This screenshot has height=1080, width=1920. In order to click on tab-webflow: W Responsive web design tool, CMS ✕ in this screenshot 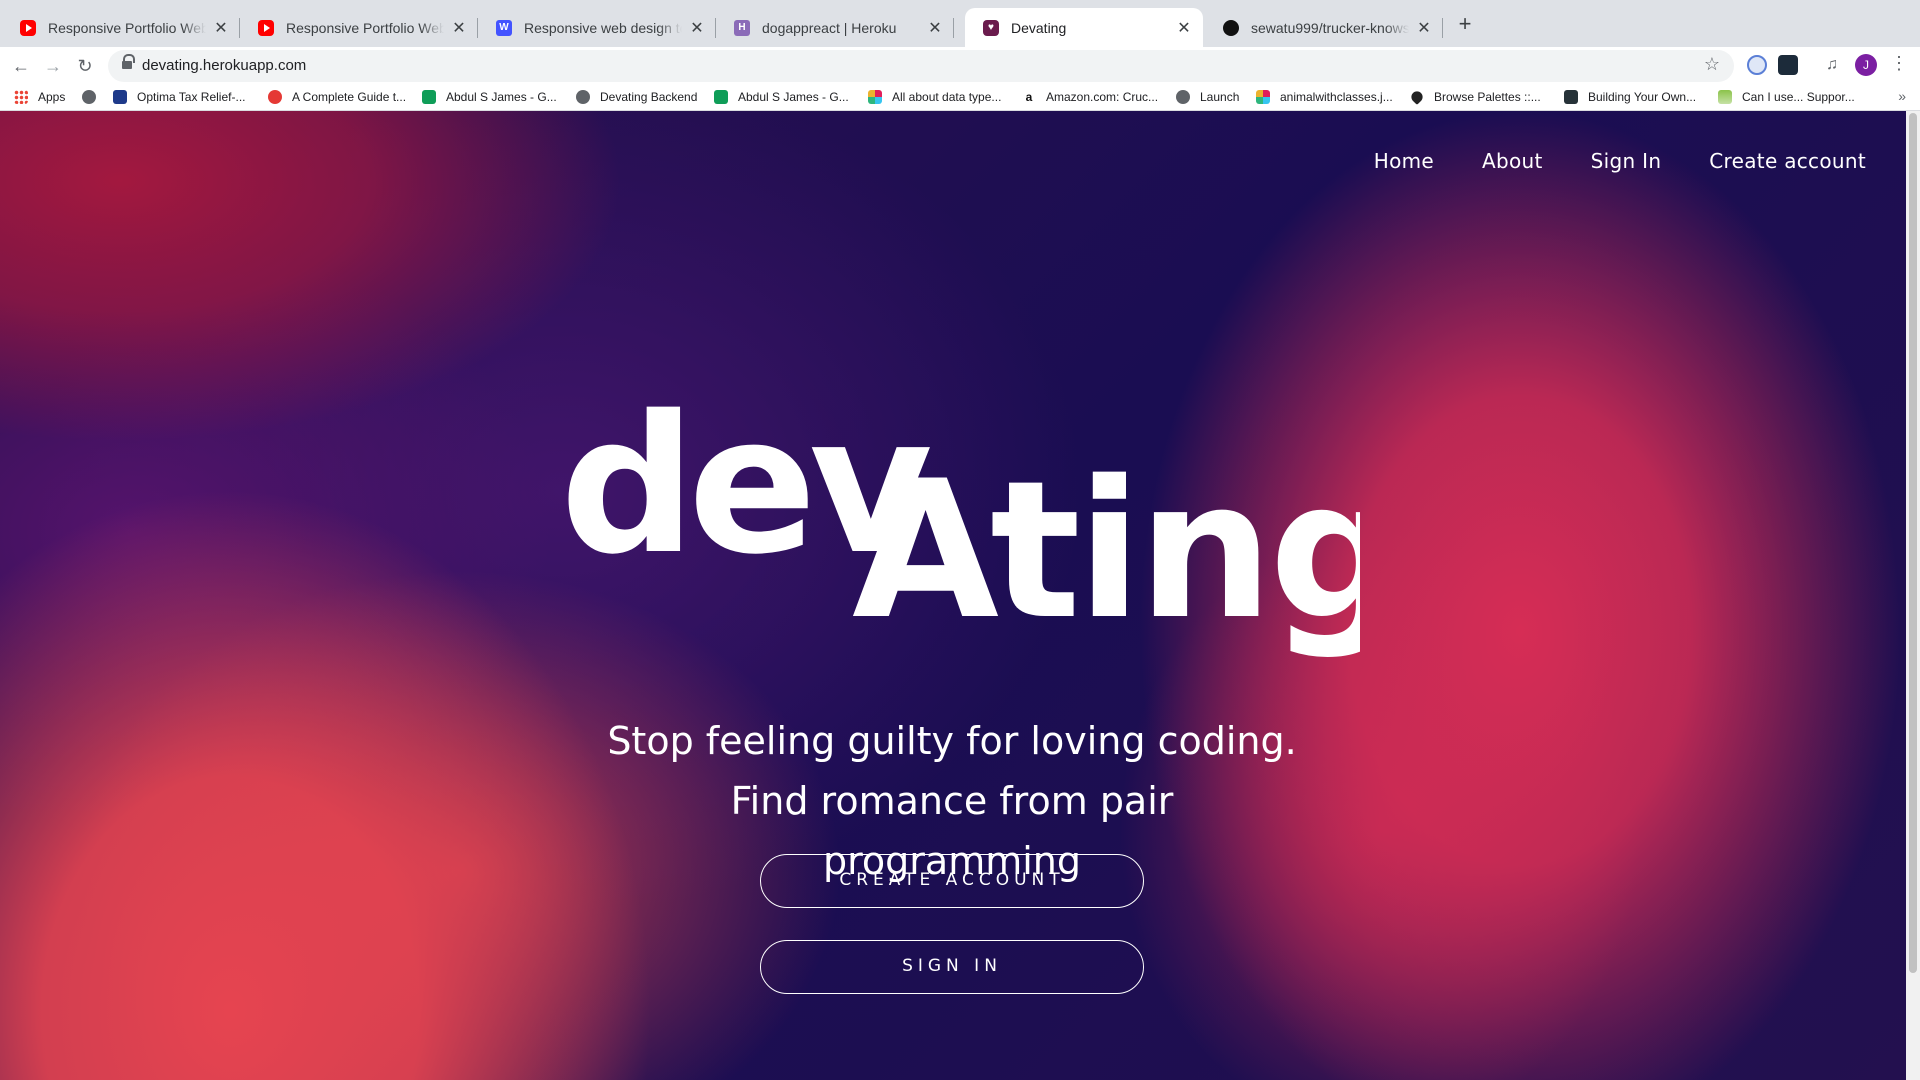, I will do `click(597, 27)`.